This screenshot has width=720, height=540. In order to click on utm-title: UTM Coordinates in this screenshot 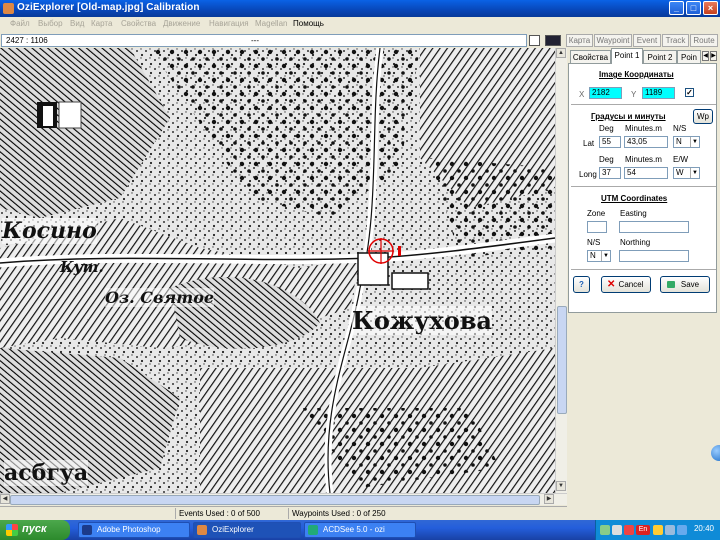, I will do `click(634, 198)`.